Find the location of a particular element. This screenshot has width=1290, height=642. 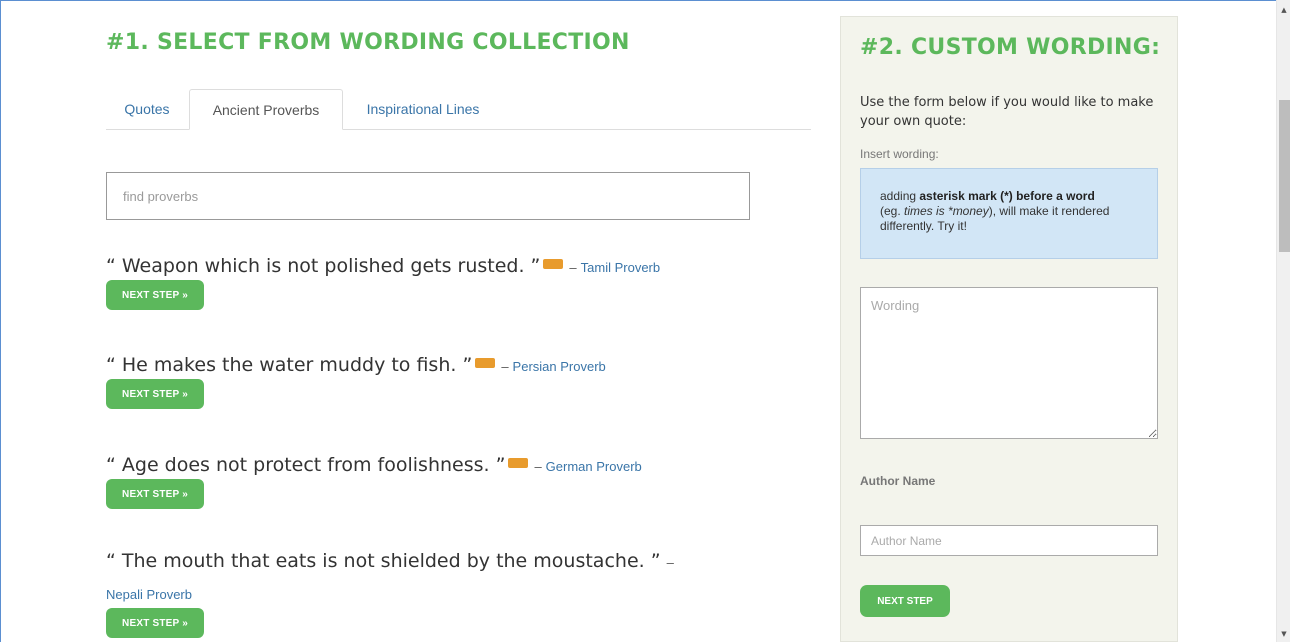

page-scrollbar: ▲ ▼ is located at coordinates (1283, 321).